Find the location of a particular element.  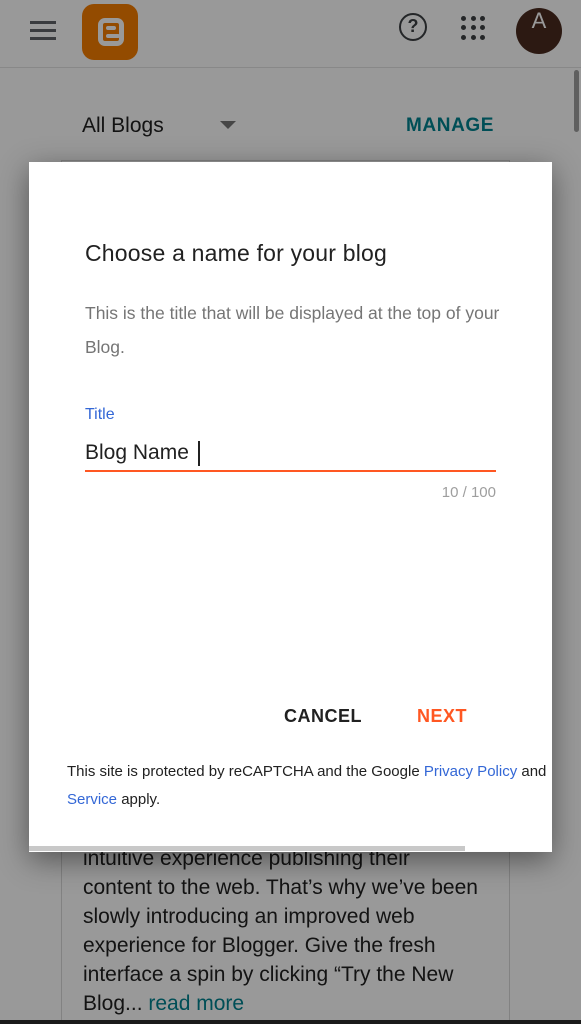

privacy-policy-link: Privacy Policy is located at coordinates (470, 771).